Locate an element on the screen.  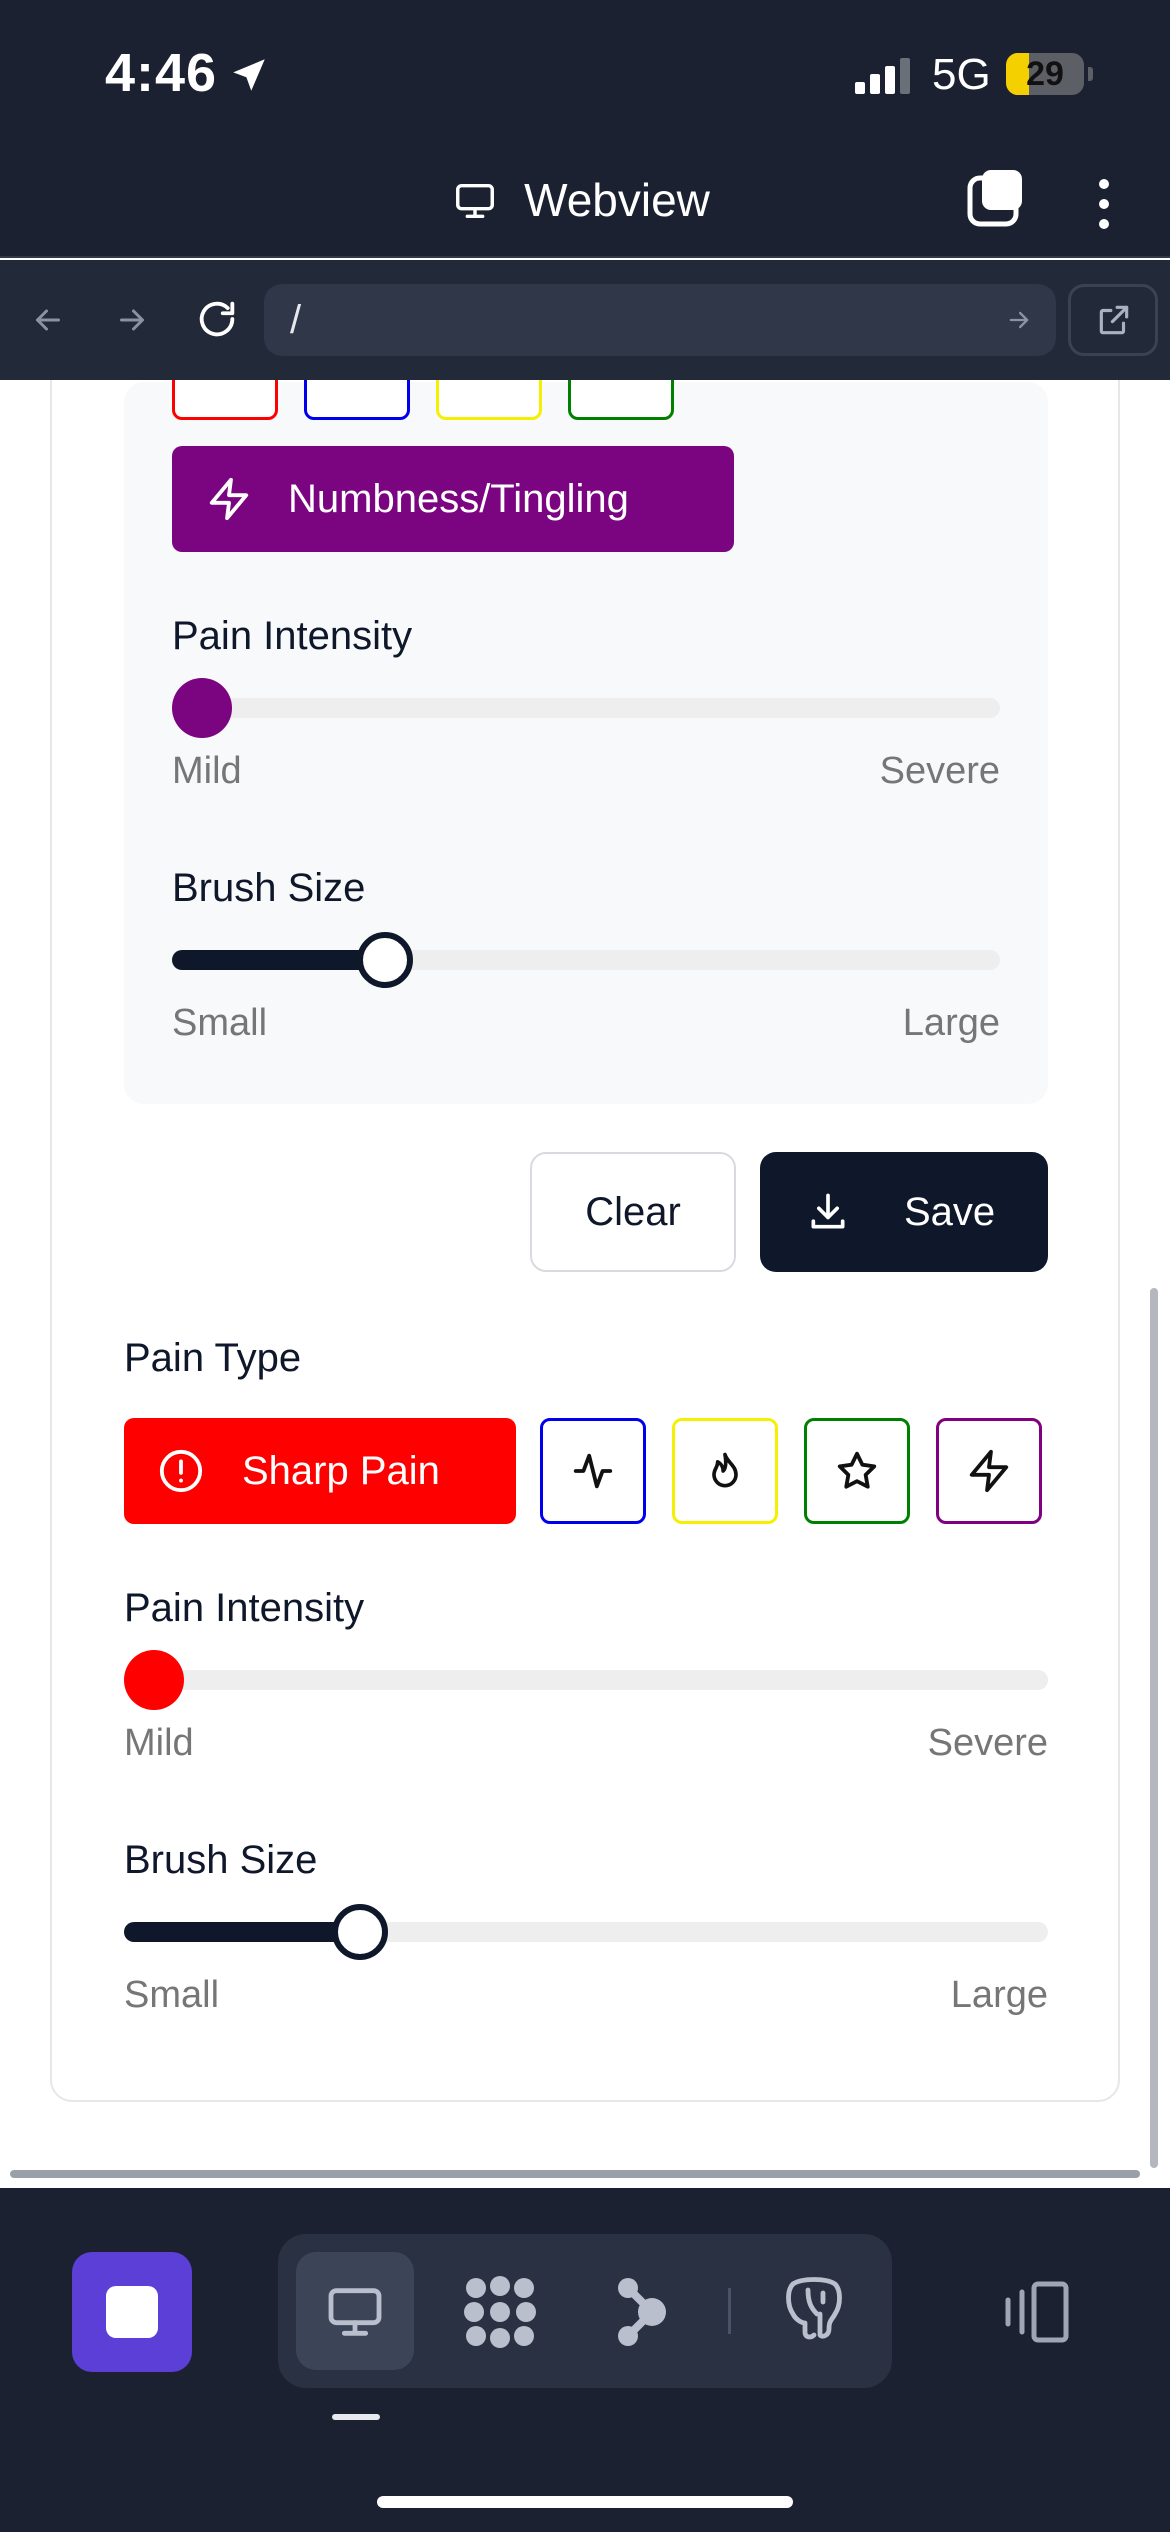
star-icon is located at coordinates (857, 1471).